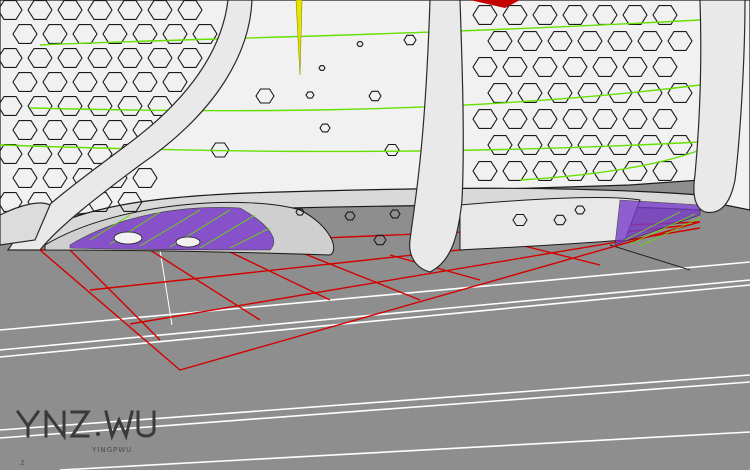  Describe the element at coordinates (86, 425) in the screenshot. I see `watermark-logo` at that location.